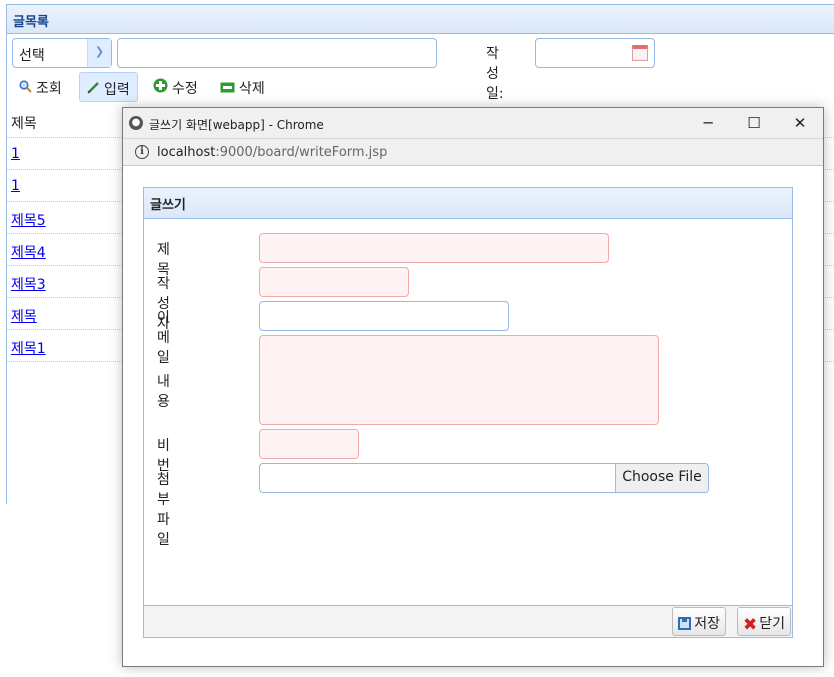 The height and width of the screenshot is (677, 834). What do you see at coordinates (163, 392) in the screenshot?
I see `content-label: 내용` at bounding box center [163, 392].